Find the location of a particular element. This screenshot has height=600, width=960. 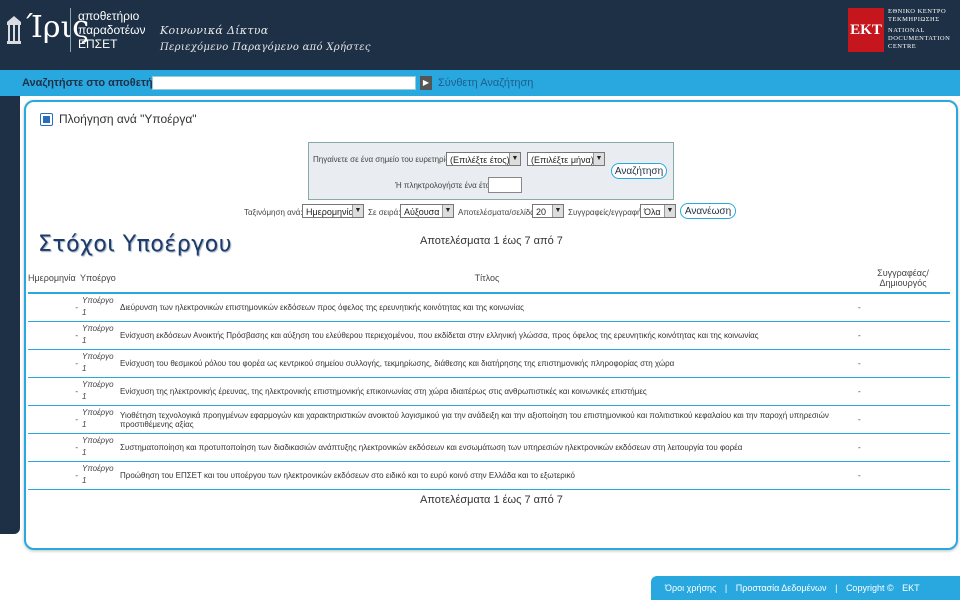

jump-label: Πηγαίνετε σε ένα σημείο του ευρετηρίου: is located at coordinates (385, 159).